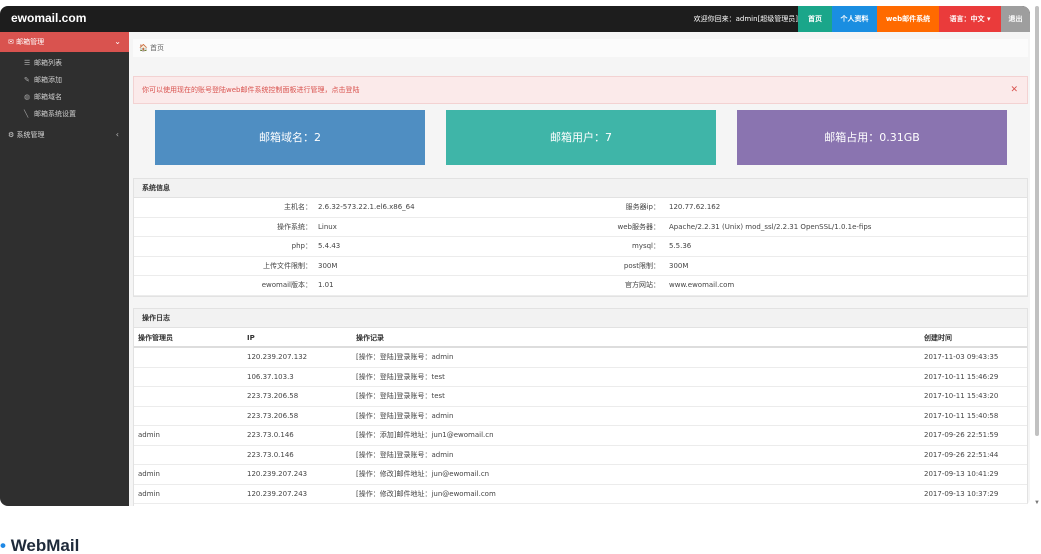 This screenshot has width=1041, height=554. What do you see at coordinates (1037, 221) in the screenshot?
I see `scrollbar-thumb` at bounding box center [1037, 221].